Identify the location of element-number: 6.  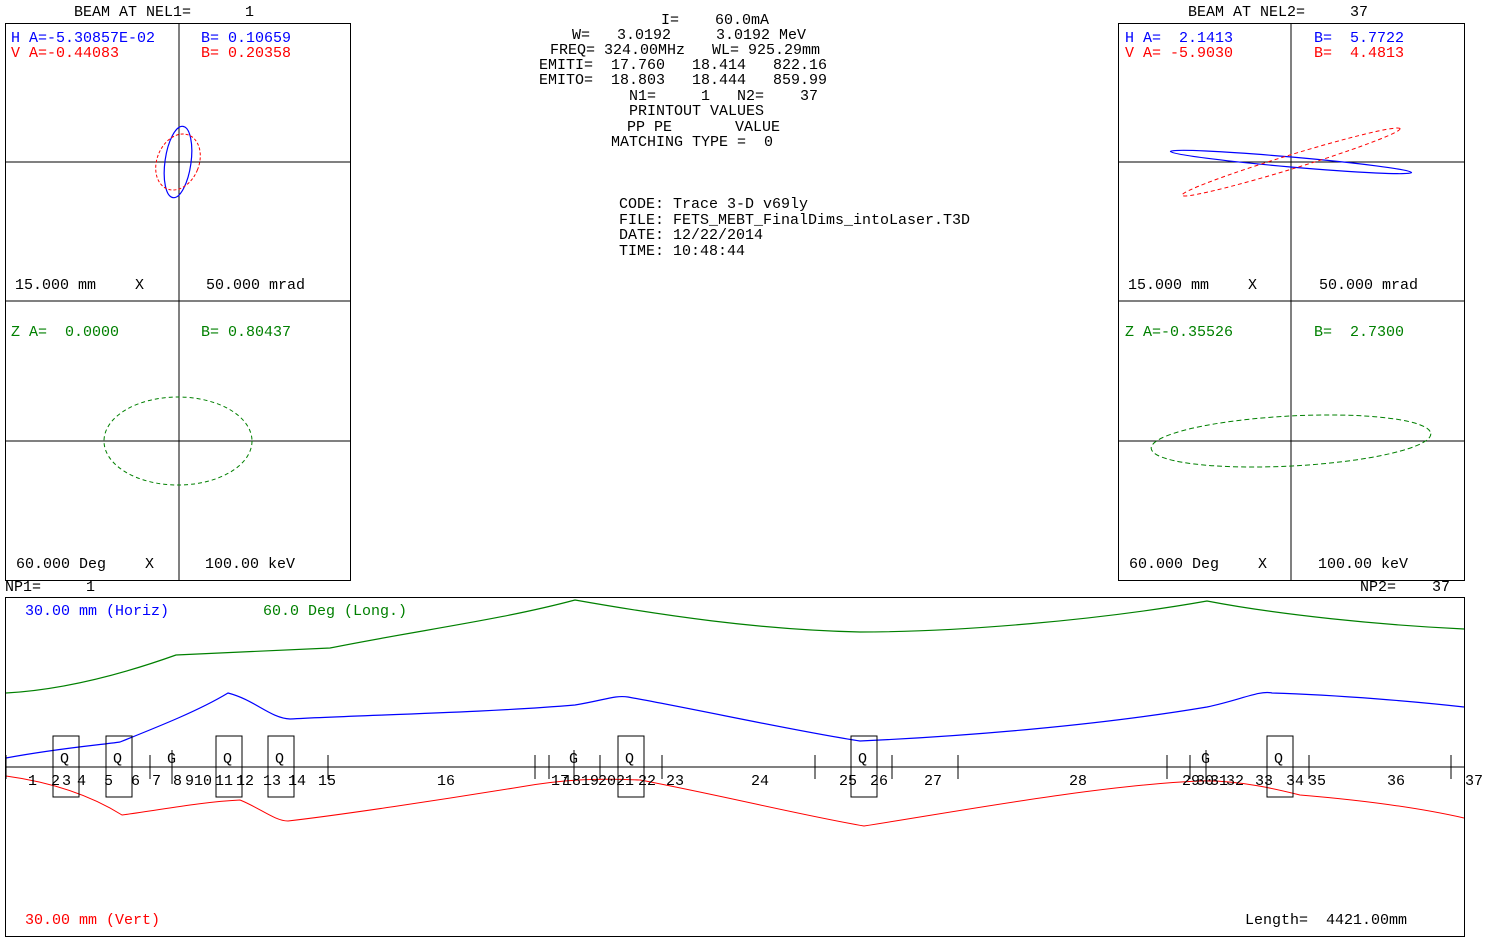
(136, 781).